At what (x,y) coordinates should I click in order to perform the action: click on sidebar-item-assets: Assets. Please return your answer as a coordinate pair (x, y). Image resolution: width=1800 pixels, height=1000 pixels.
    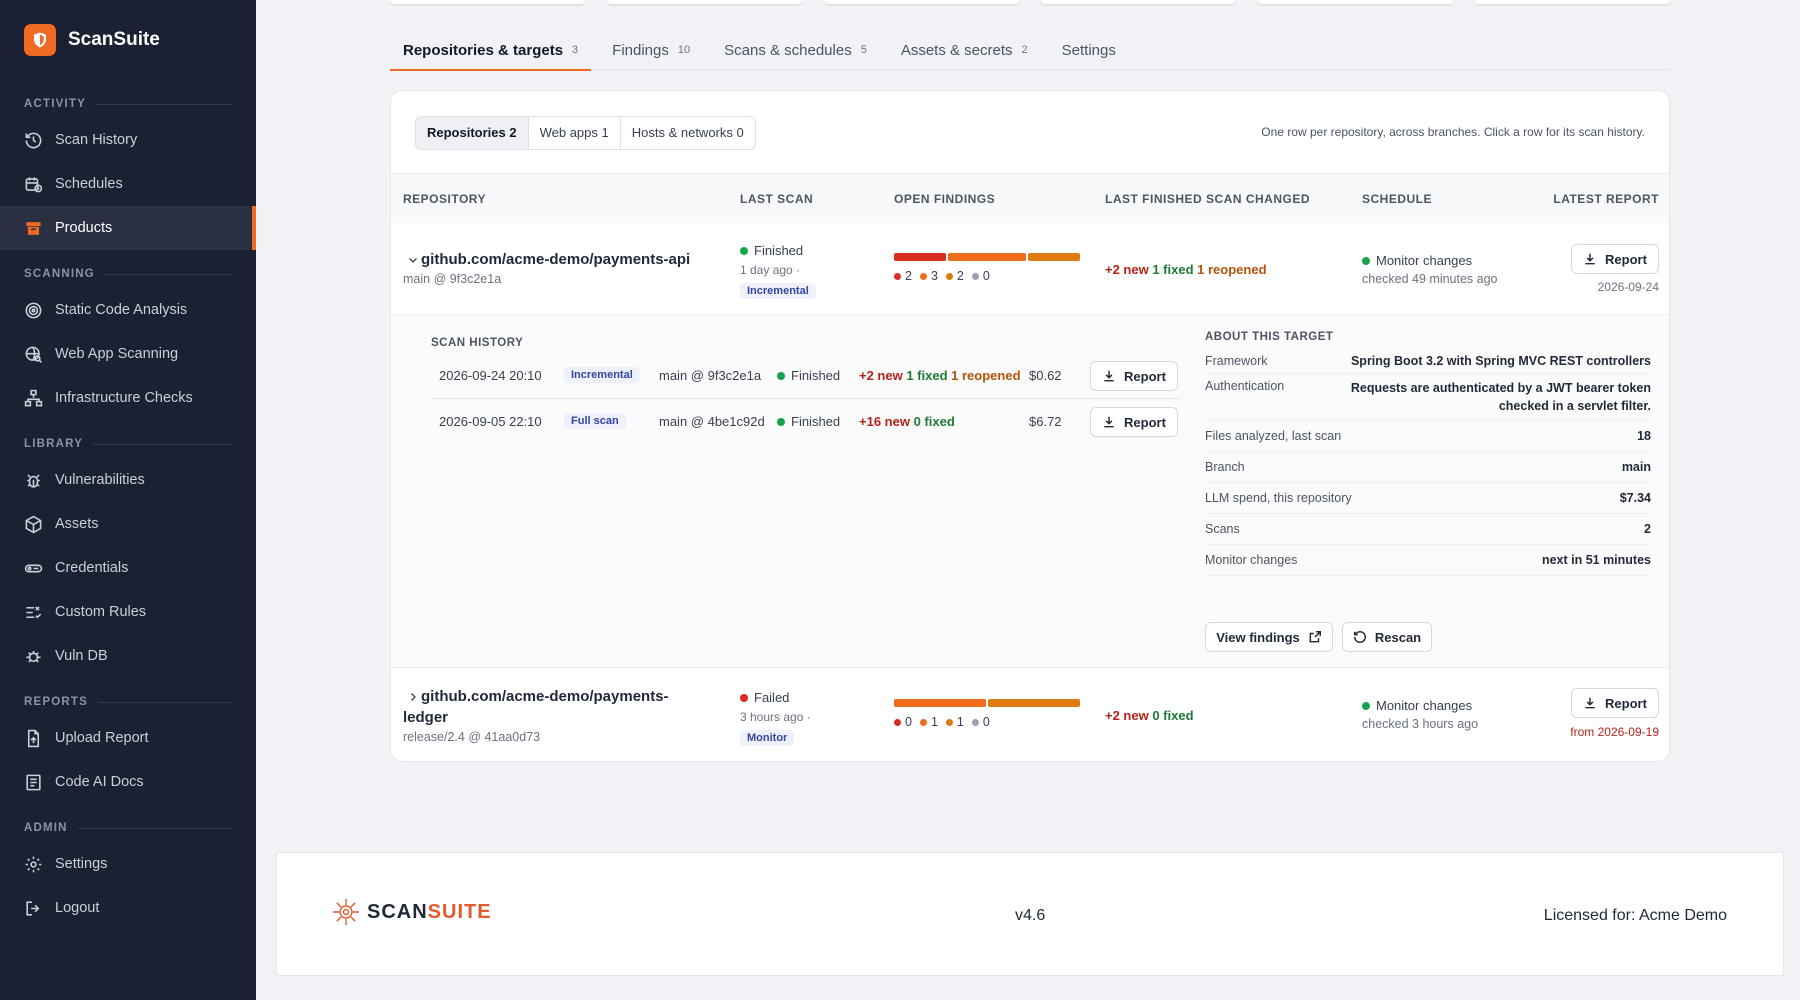
    Looking at the image, I should click on (128, 524).